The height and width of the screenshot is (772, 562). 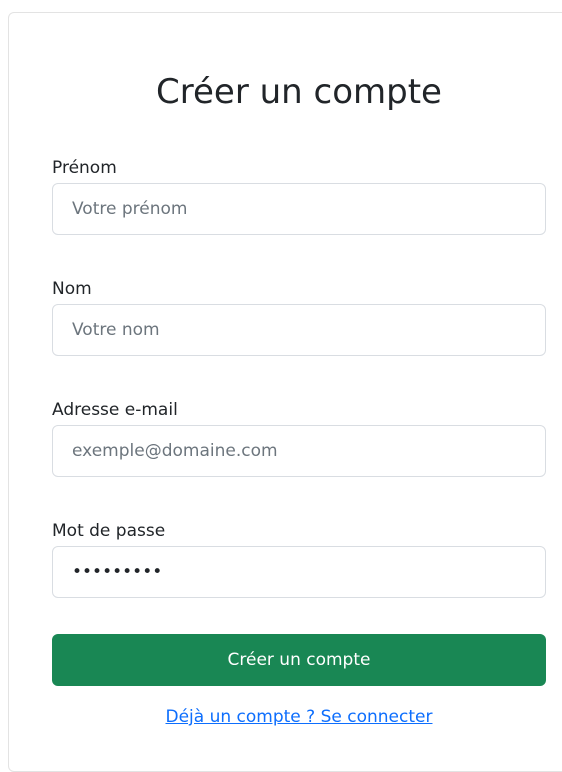 What do you see at coordinates (285, 717) in the screenshot?
I see `login-link: Déjà un compte ? Se connecter` at bounding box center [285, 717].